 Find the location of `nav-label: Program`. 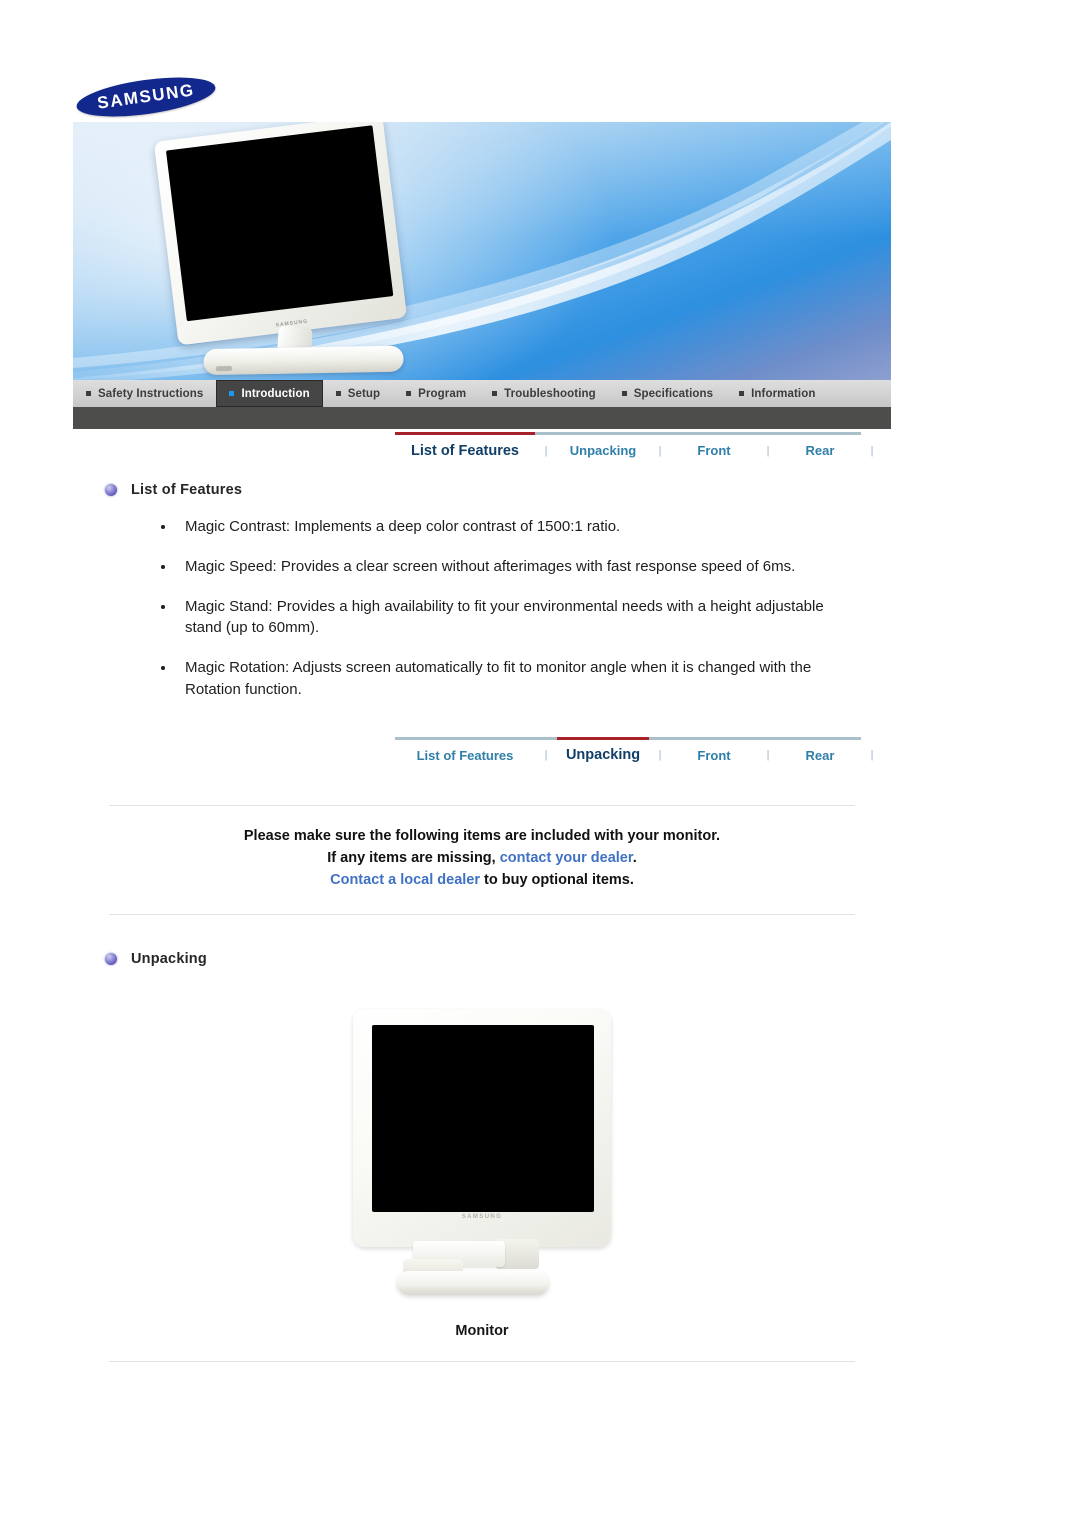

nav-label: Program is located at coordinates (442, 393).